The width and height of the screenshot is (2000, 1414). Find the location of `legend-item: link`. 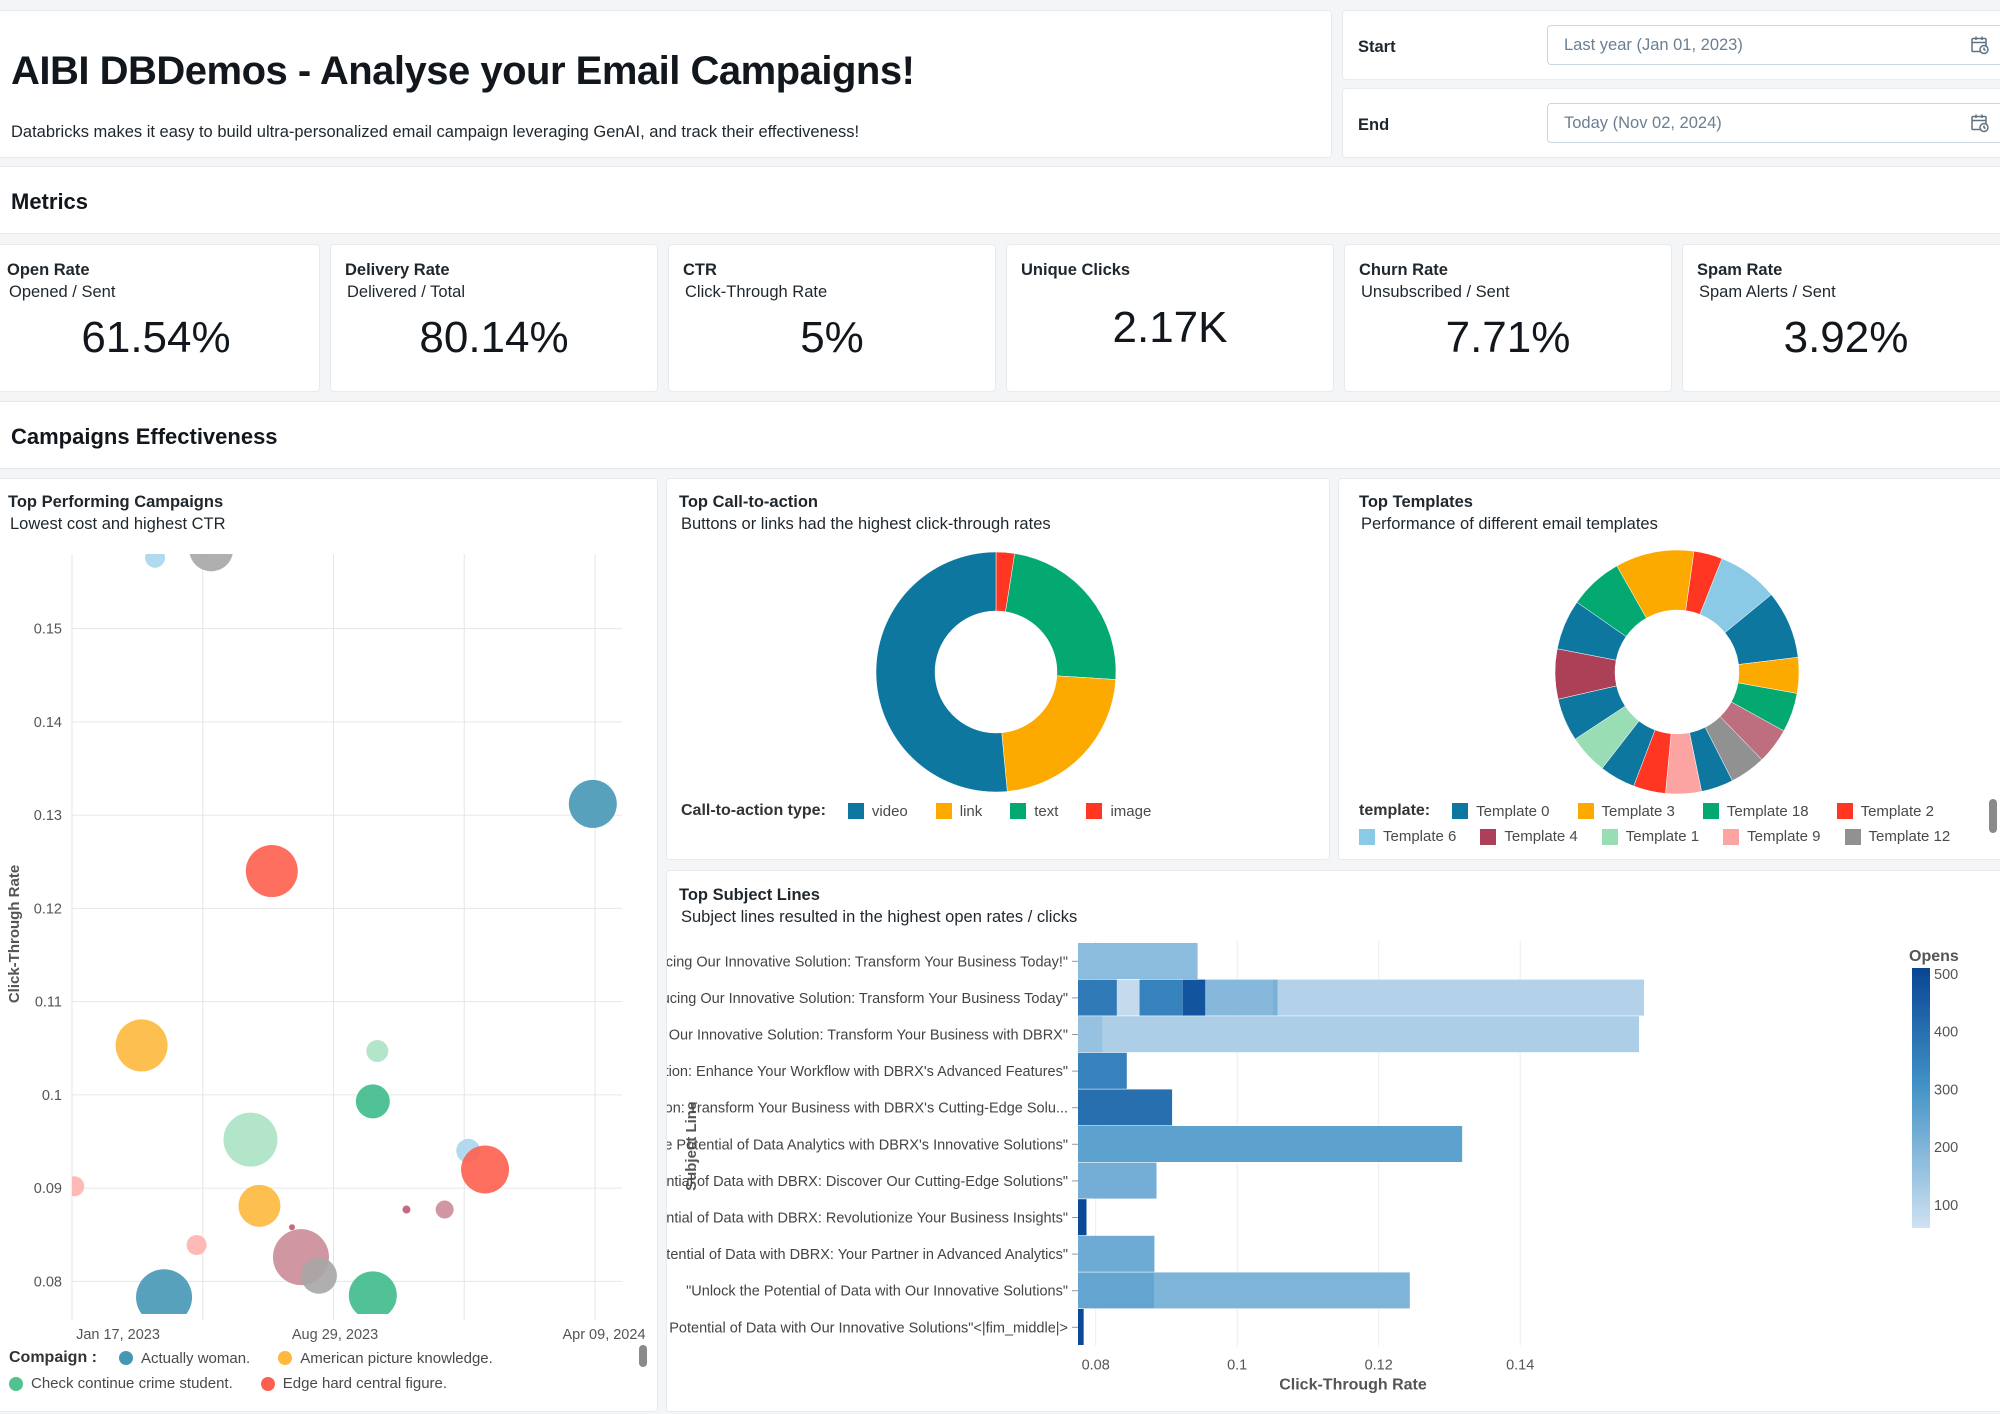

legend-item: link is located at coordinates (959, 811).